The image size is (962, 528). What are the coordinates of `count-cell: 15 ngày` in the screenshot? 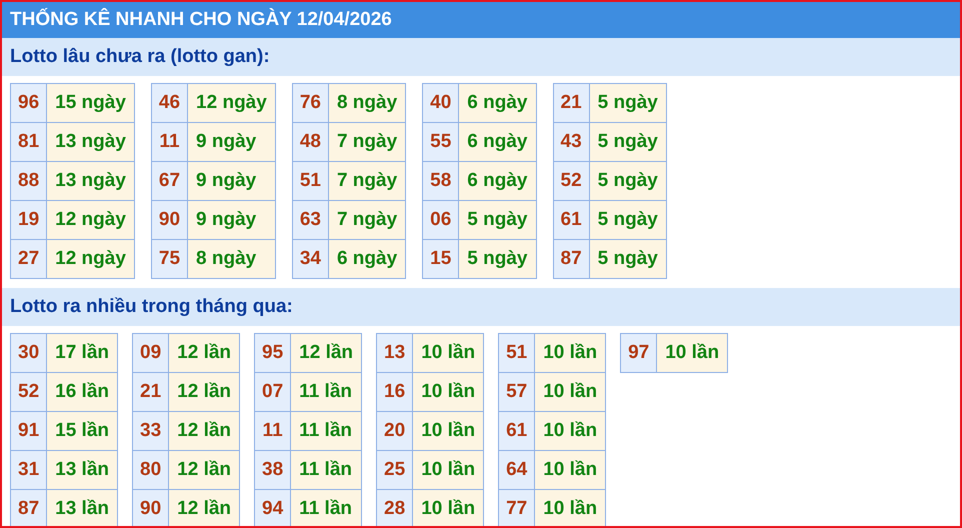 It's located at (90, 103).